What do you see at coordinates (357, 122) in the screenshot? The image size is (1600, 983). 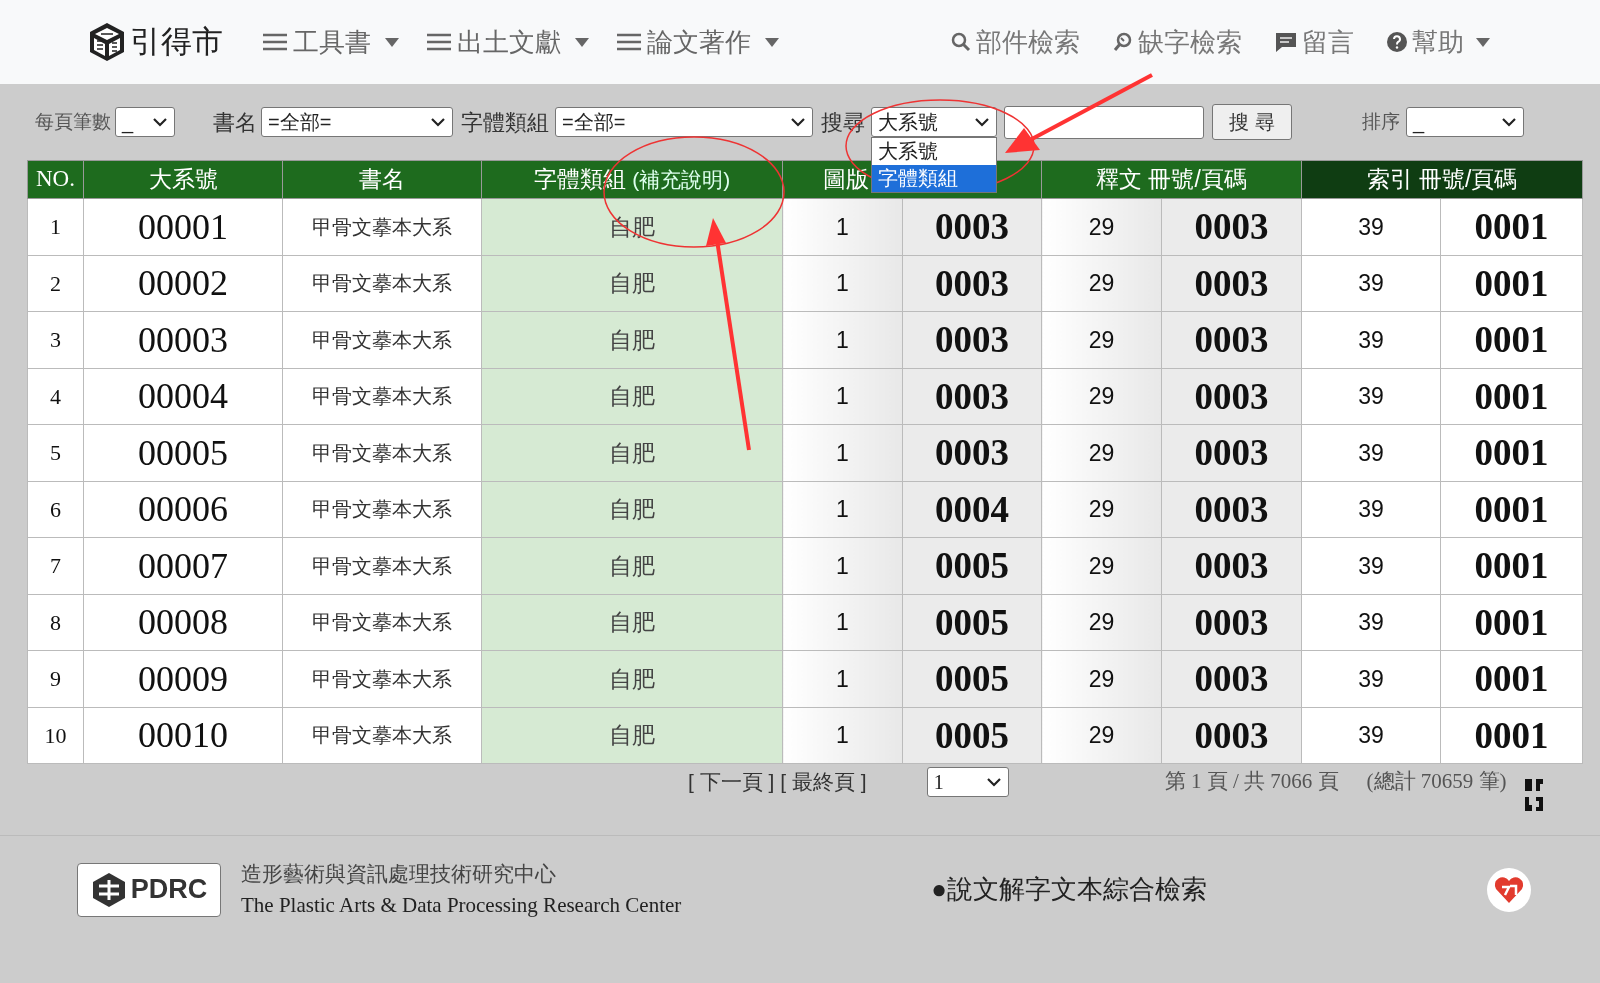 I see `book-select: =全部=` at bounding box center [357, 122].